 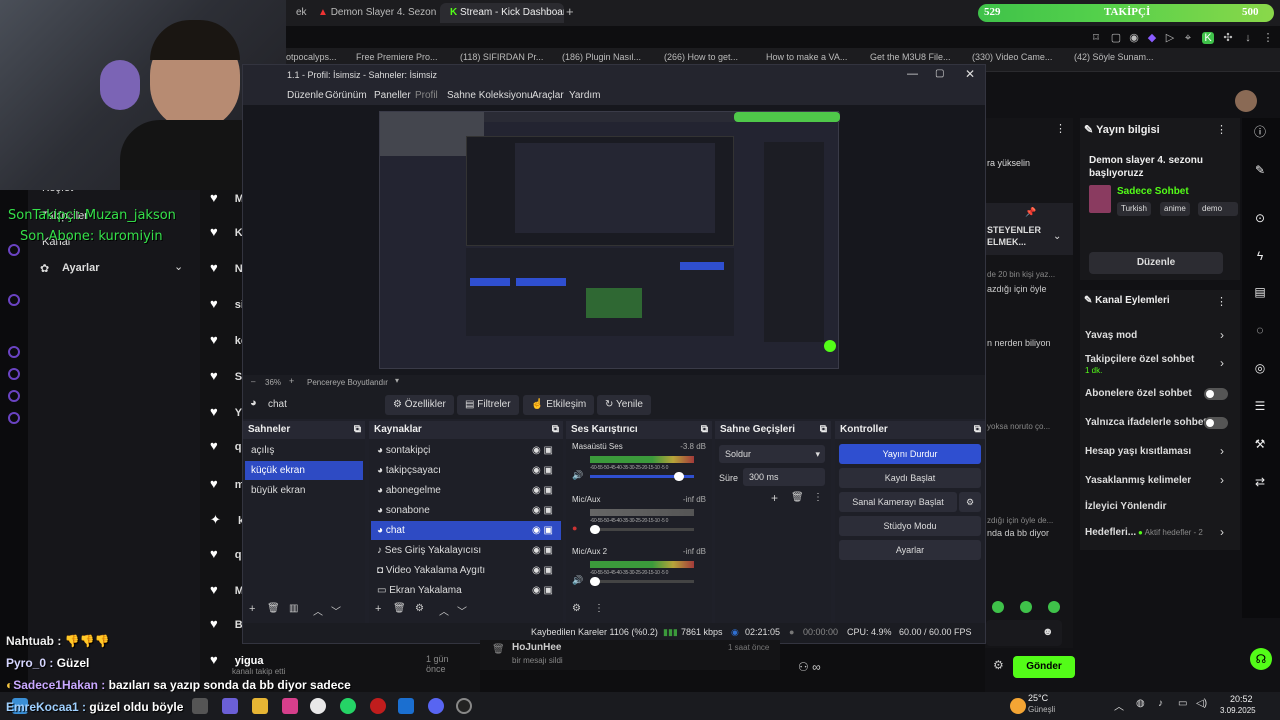 I want to click on whatsapp-icon, so click(x=348, y=706).